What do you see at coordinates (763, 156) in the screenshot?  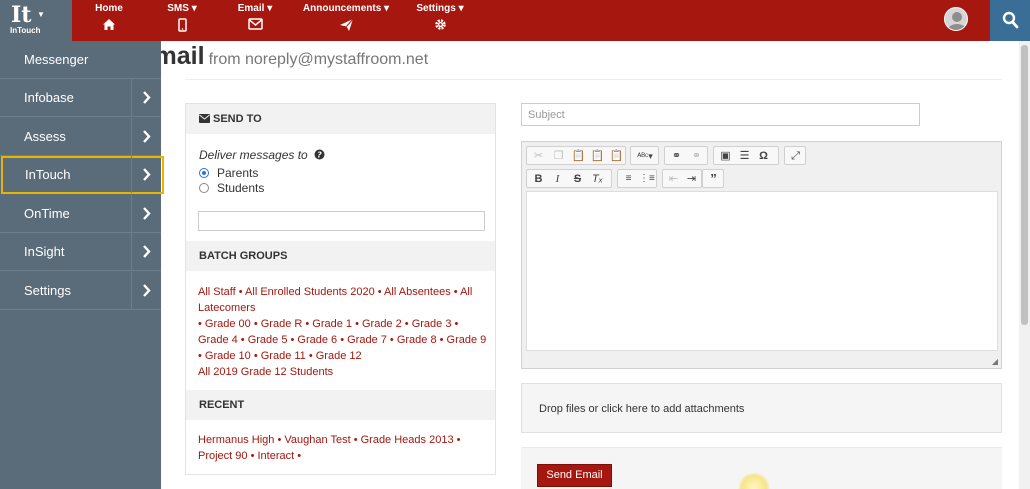 I see `special-character-icon: Ω` at bounding box center [763, 156].